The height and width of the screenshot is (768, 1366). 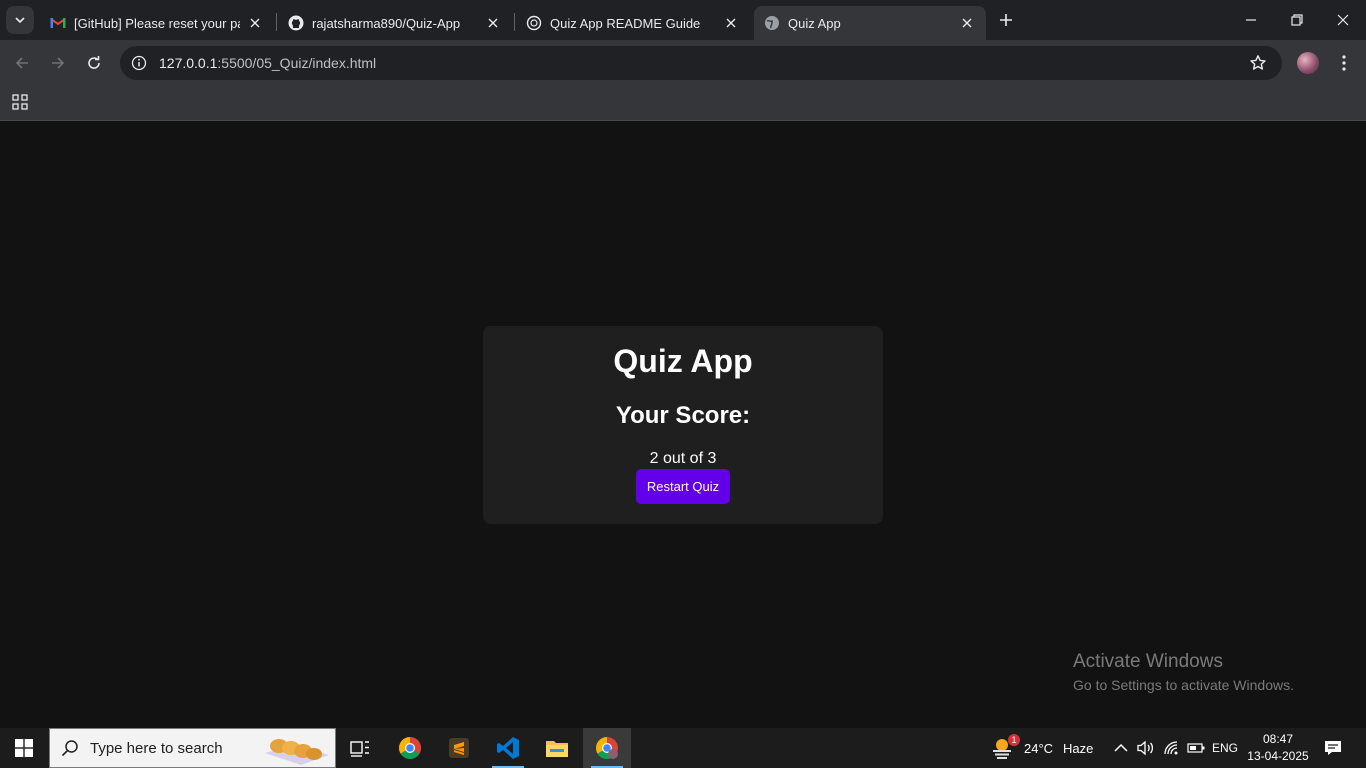 What do you see at coordinates (386, 23) in the screenshot?
I see `tab-title: rajatsharma890/Quiz-App` at bounding box center [386, 23].